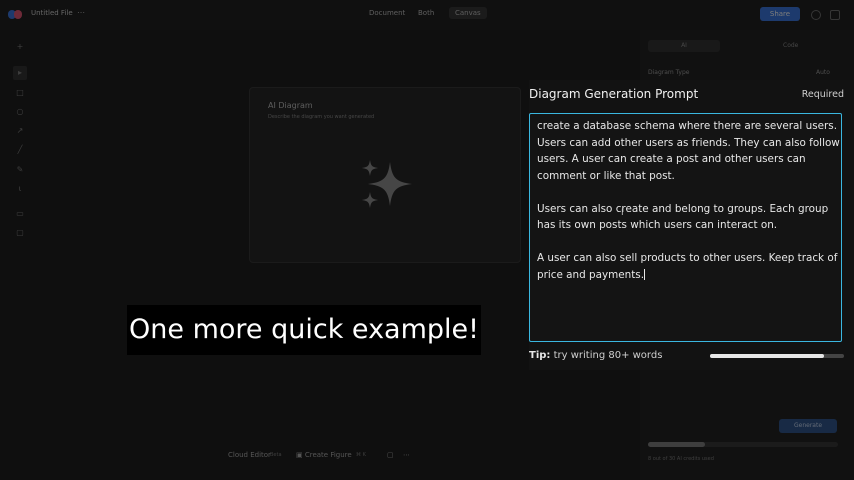 Image resolution: width=854 pixels, height=480 pixels. Describe the element at coordinates (20, 189) in the screenshot. I see `text-icon: ɩ` at that location.